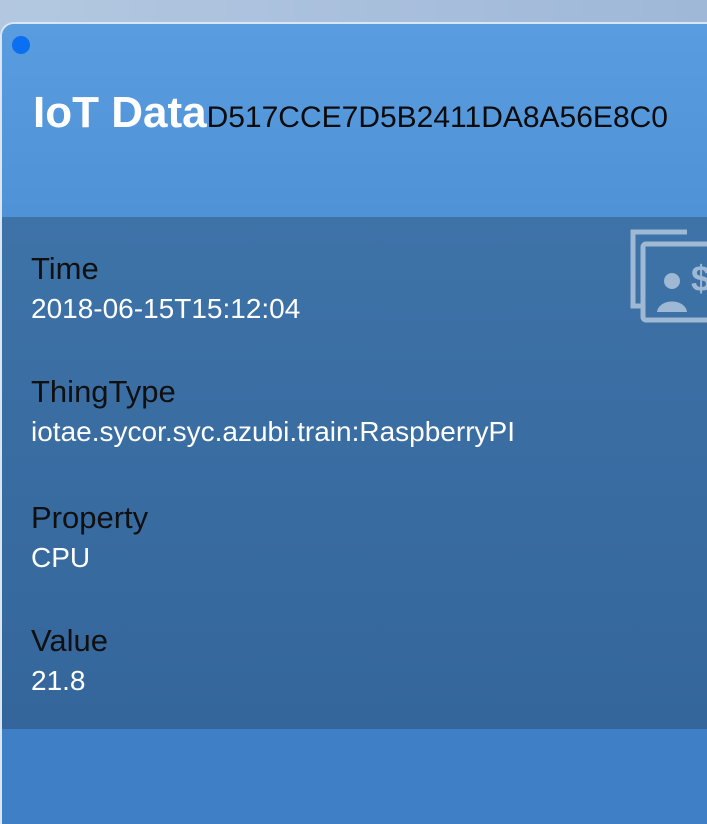 This screenshot has width=707, height=824. Describe the element at coordinates (103, 391) in the screenshot. I see `field-label: ThingType` at that location.